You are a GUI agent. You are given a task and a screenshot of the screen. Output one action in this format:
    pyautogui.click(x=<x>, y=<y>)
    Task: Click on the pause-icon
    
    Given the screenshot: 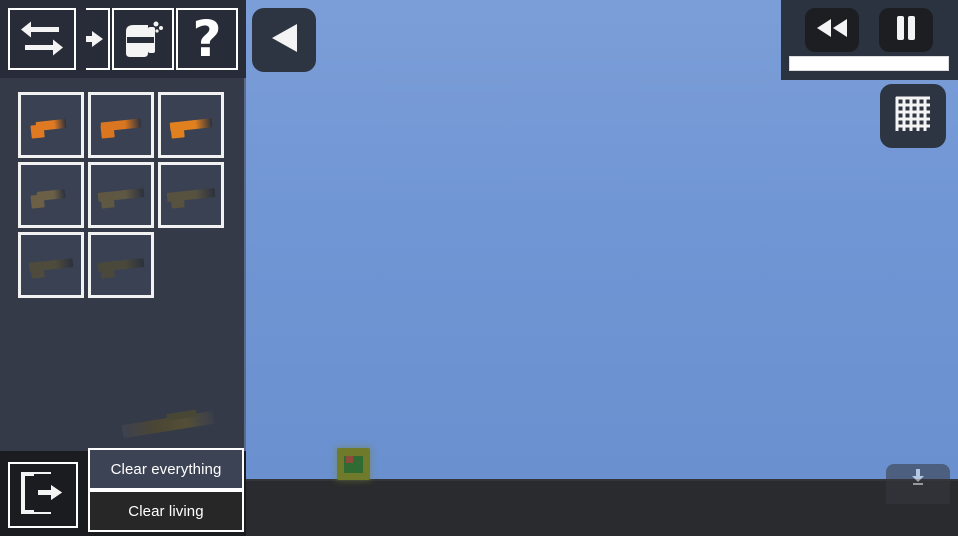 What is the action you would take?
    pyautogui.click(x=906, y=30)
    